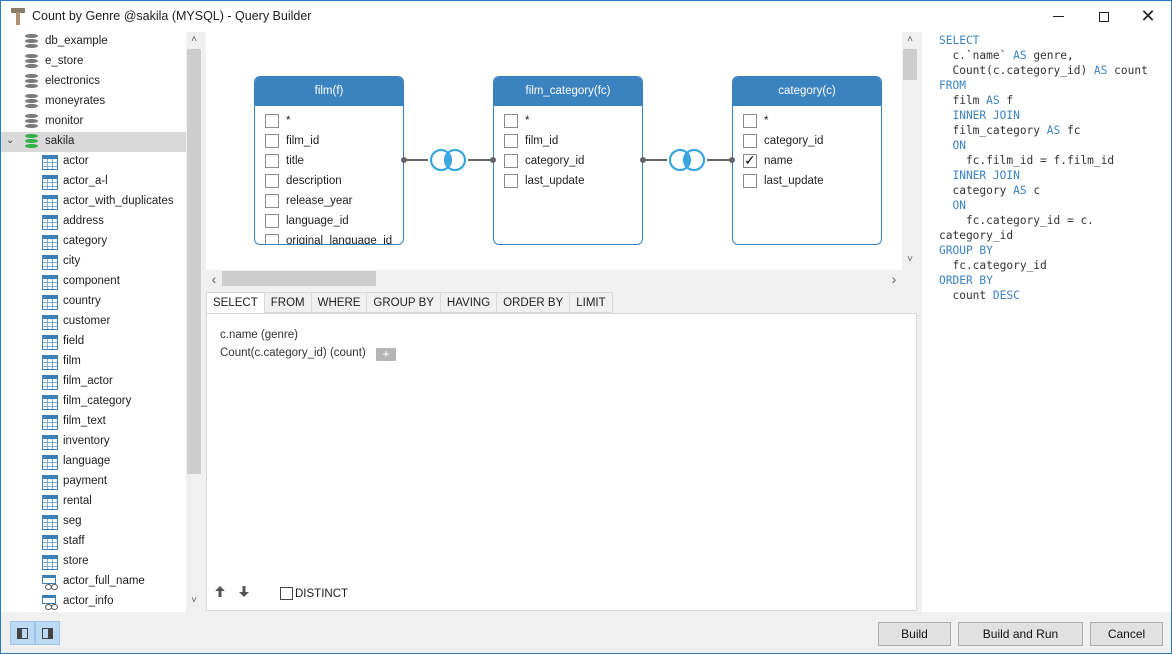  I want to click on tree-item-view: actor_info, so click(93, 602).